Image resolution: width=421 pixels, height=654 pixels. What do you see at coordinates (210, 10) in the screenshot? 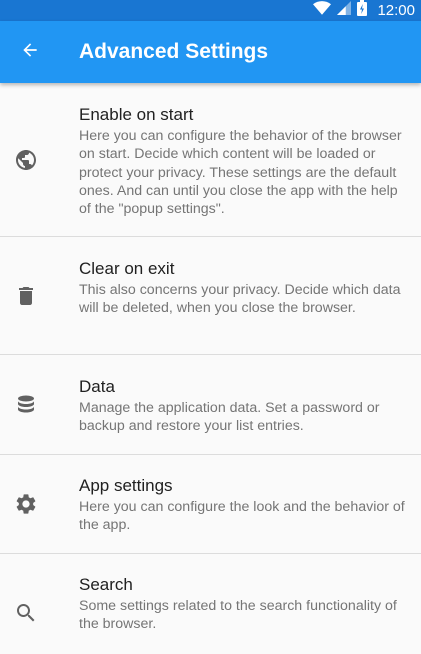
I see `status-bar: 12:00` at bounding box center [210, 10].